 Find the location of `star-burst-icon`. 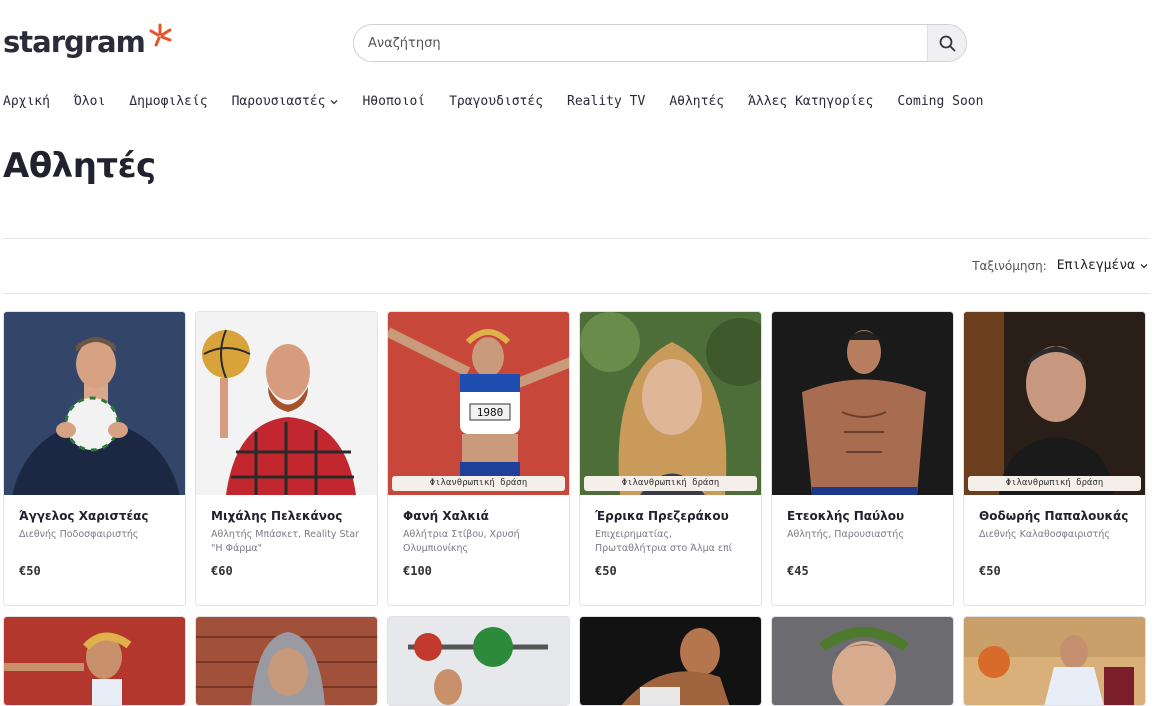

star-burst-icon is located at coordinates (160, 35).